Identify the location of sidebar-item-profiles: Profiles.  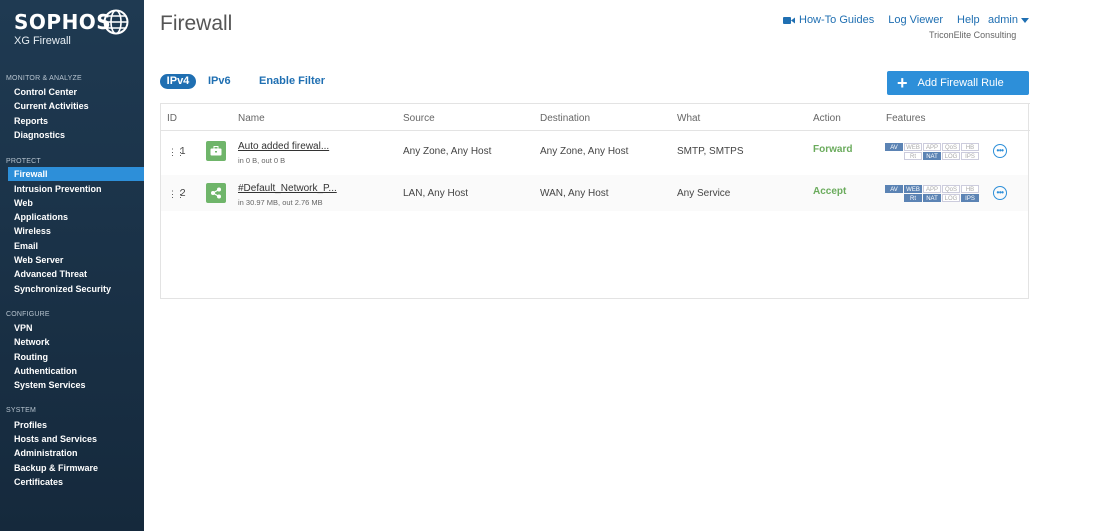
(72, 425).